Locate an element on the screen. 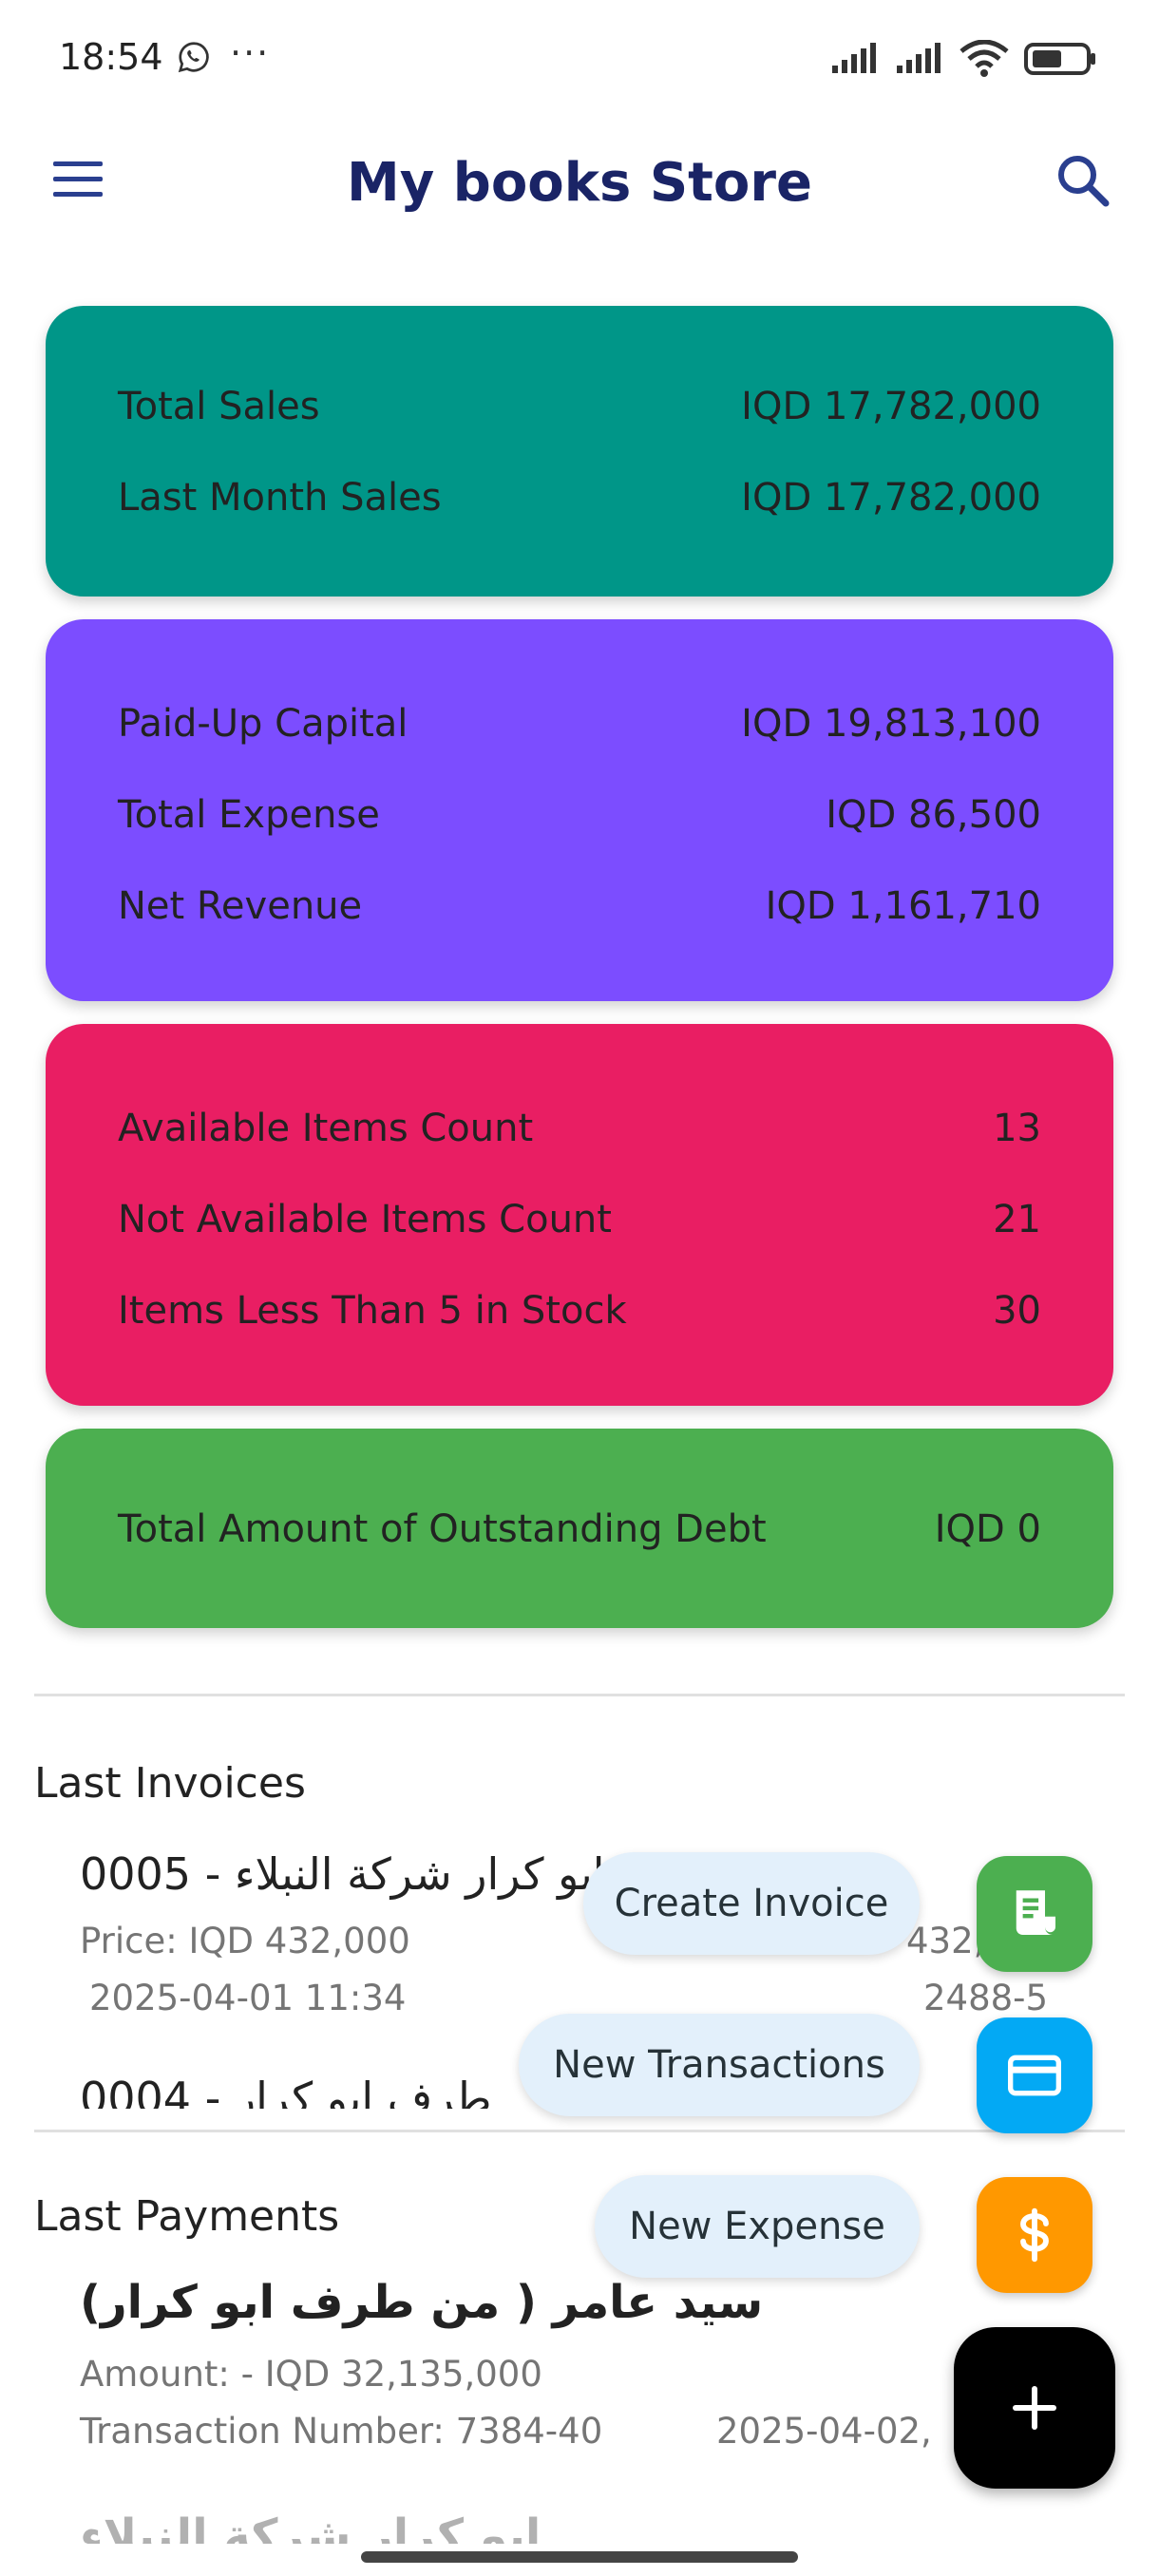  paid-up-capital-row: Paid-Up Capital IQD 19,813,100 is located at coordinates (579, 723).